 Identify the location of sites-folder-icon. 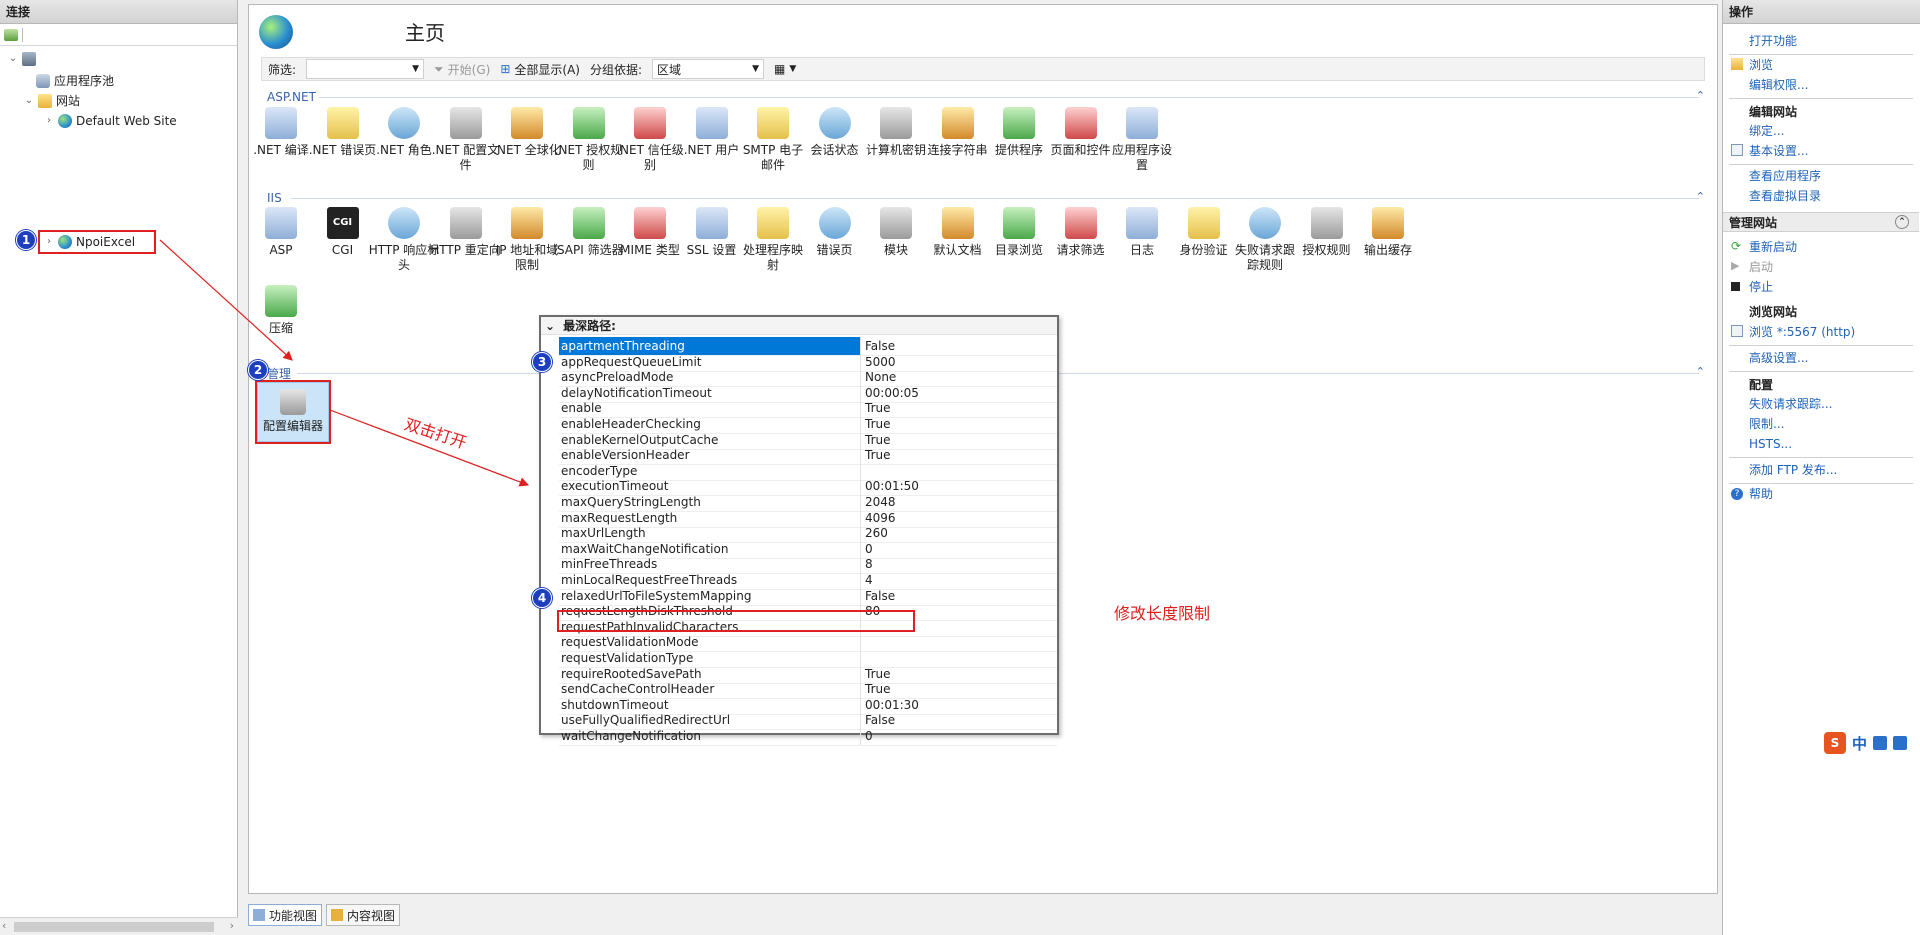
(45, 101).